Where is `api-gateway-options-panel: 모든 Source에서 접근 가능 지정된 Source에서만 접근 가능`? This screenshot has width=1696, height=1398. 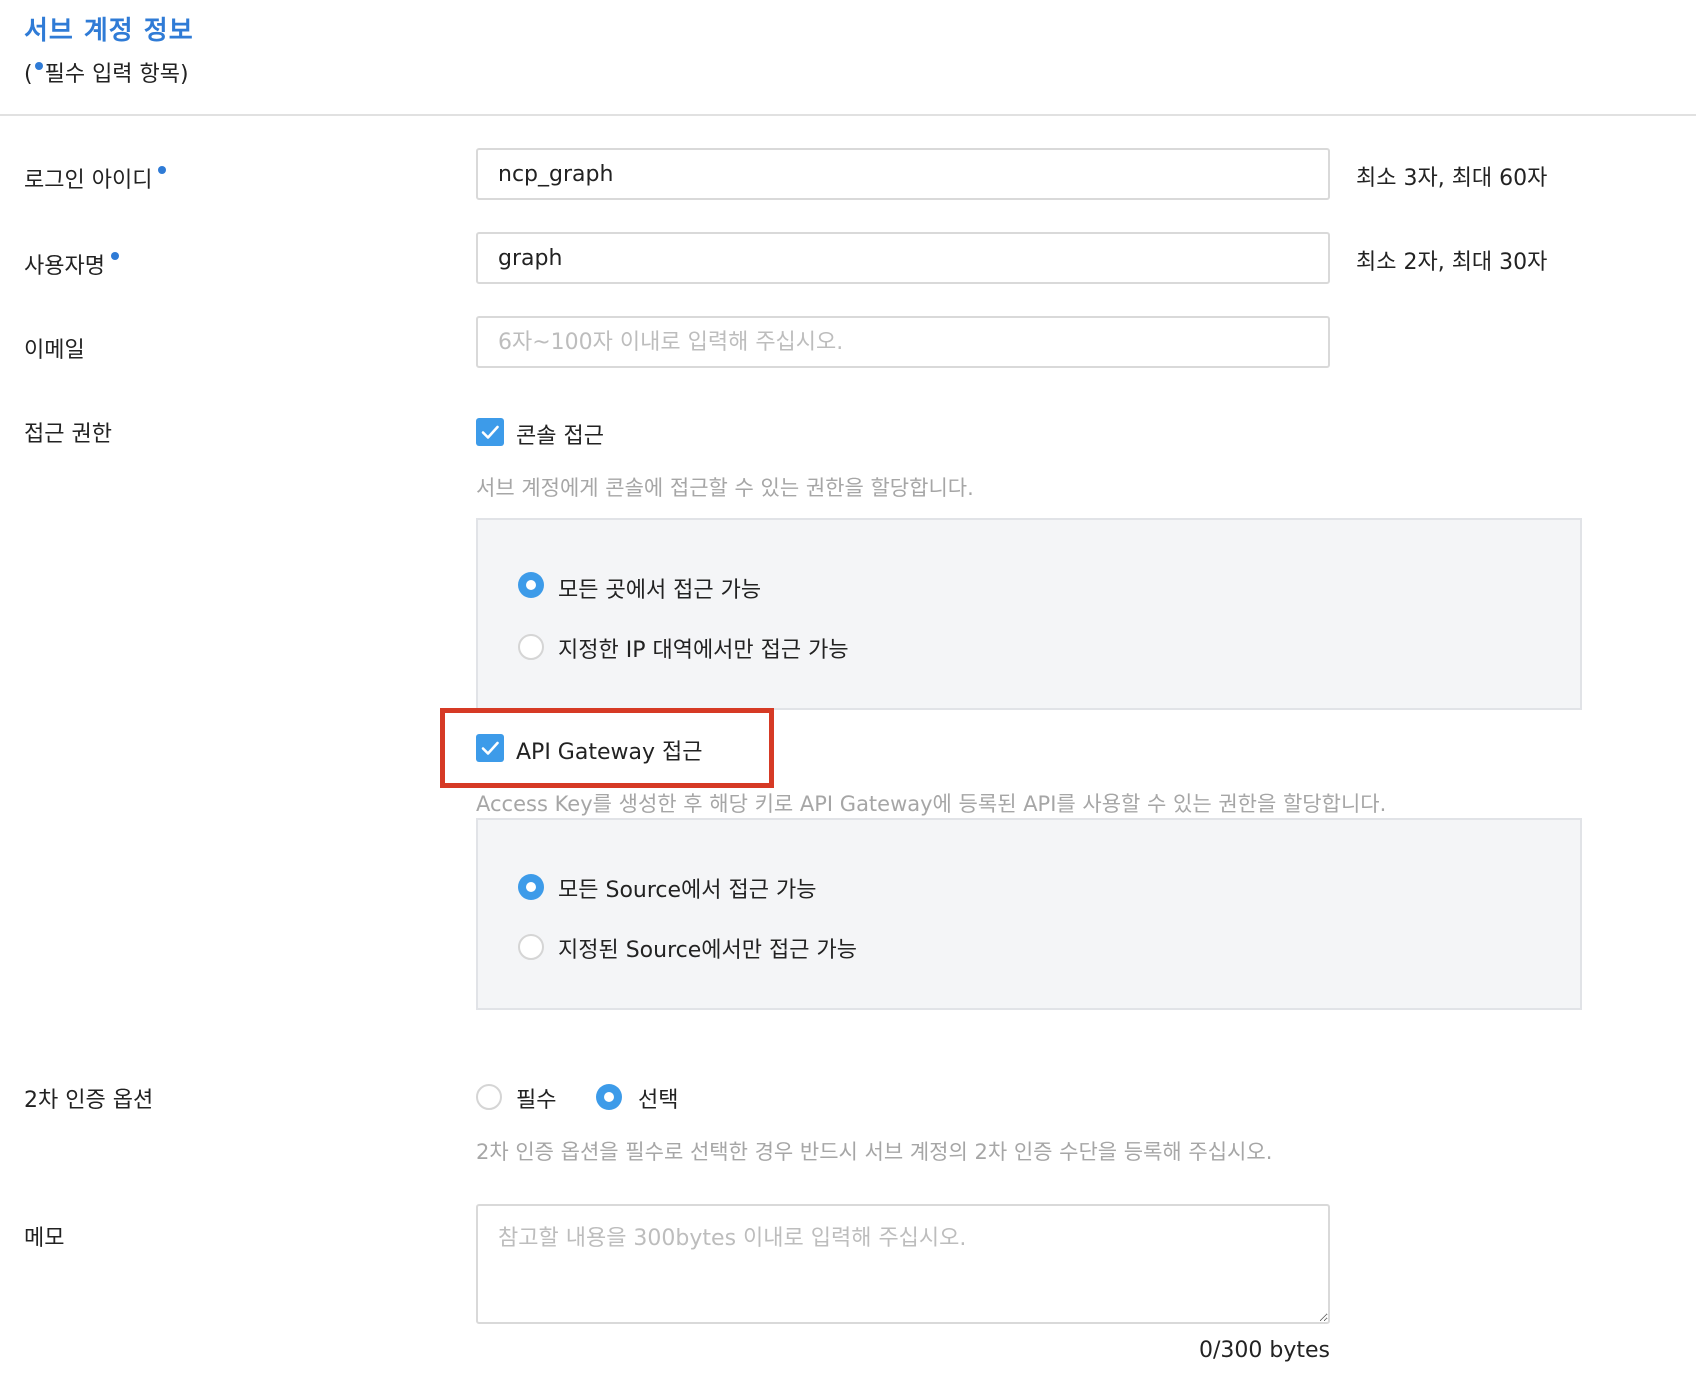
api-gateway-options-panel: 모든 Source에서 접근 가능 지정된 Source에서만 접근 가능 is located at coordinates (1029, 914).